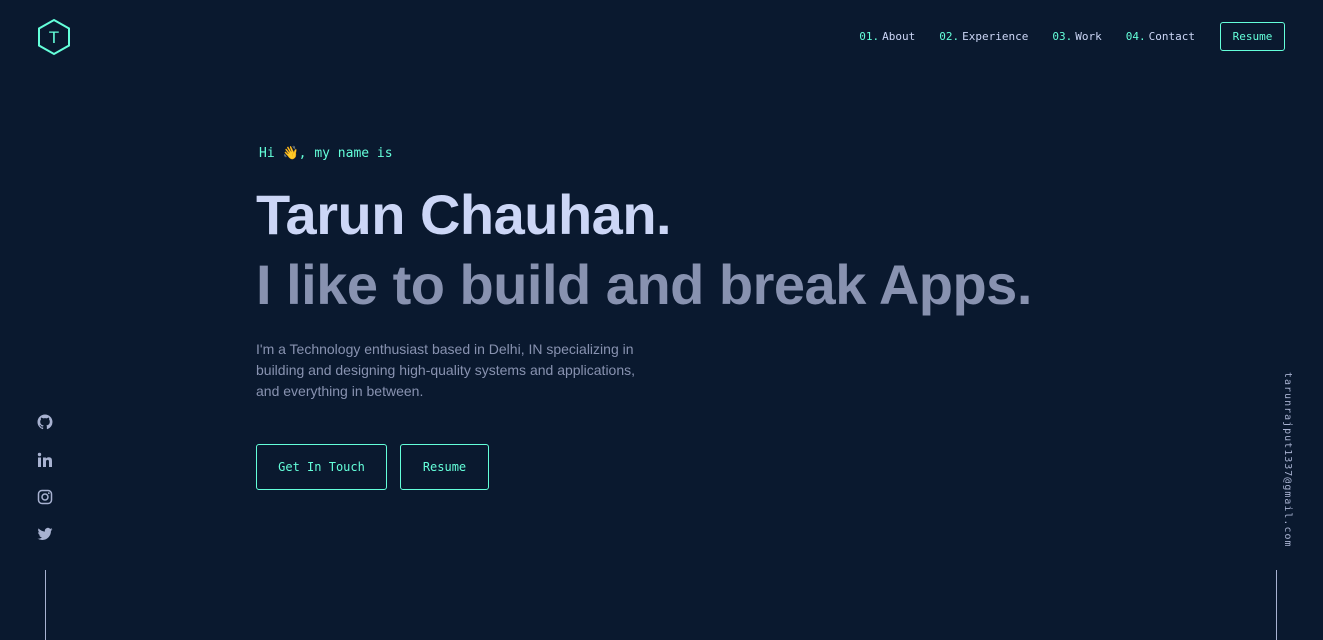  What do you see at coordinates (321, 467) in the screenshot?
I see `get-in-touch-button: Get In Touch` at bounding box center [321, 467].